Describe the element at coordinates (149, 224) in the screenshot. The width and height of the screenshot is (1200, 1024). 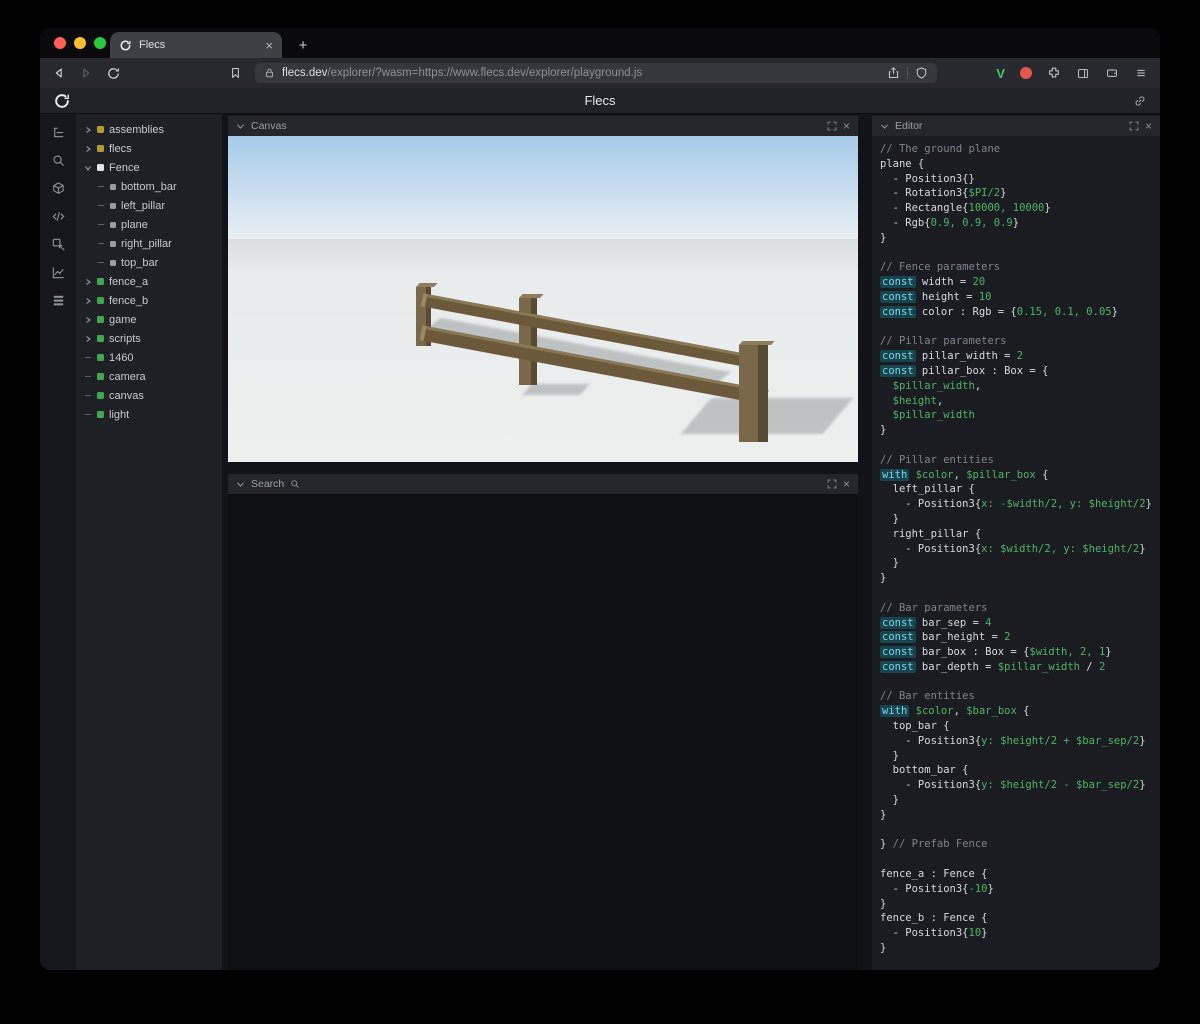
I see `tree-item-plane: plane` at that location.